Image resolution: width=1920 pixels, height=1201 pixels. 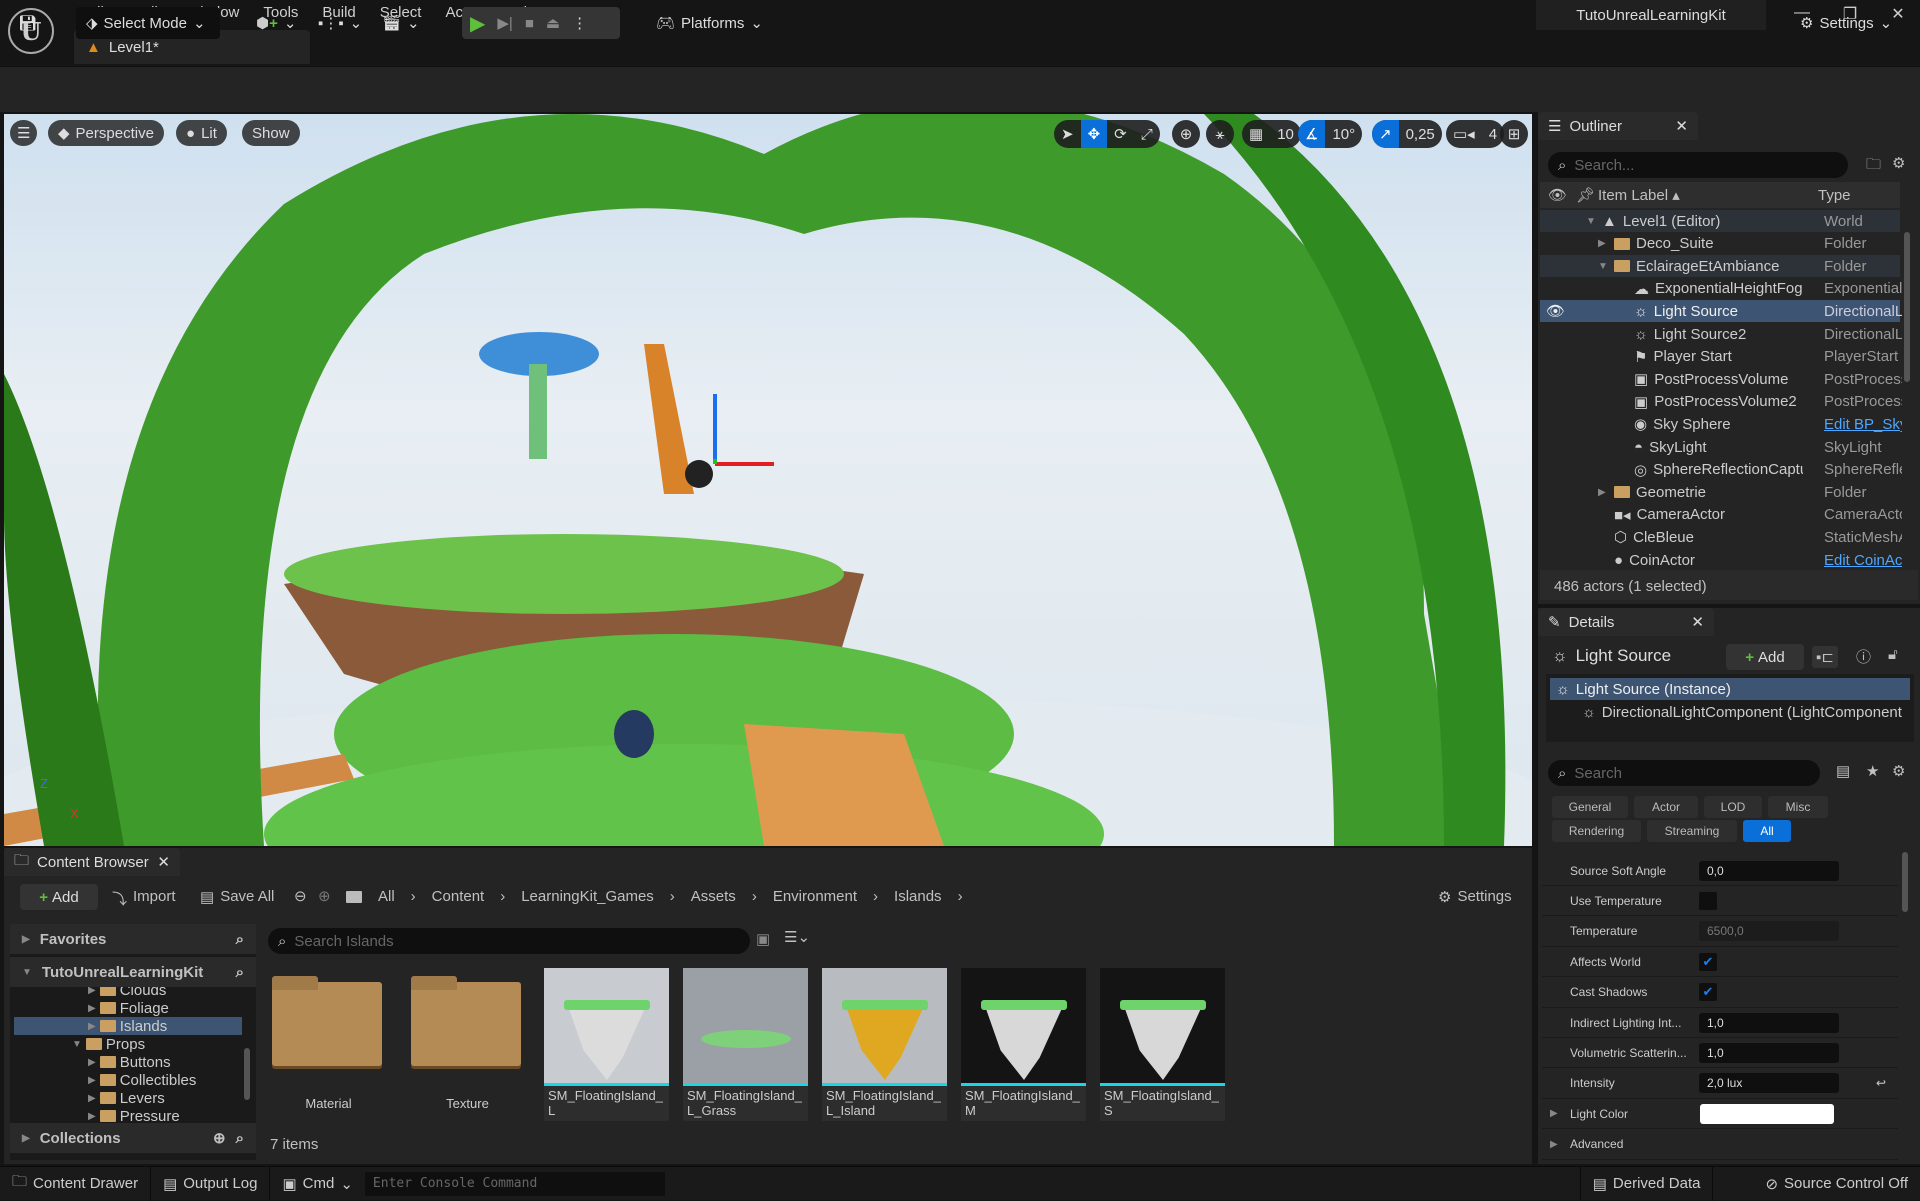 I want to click on outliner-row: ▼ EclairageEtAmbiance Folder, so click(x=1720, y=266).